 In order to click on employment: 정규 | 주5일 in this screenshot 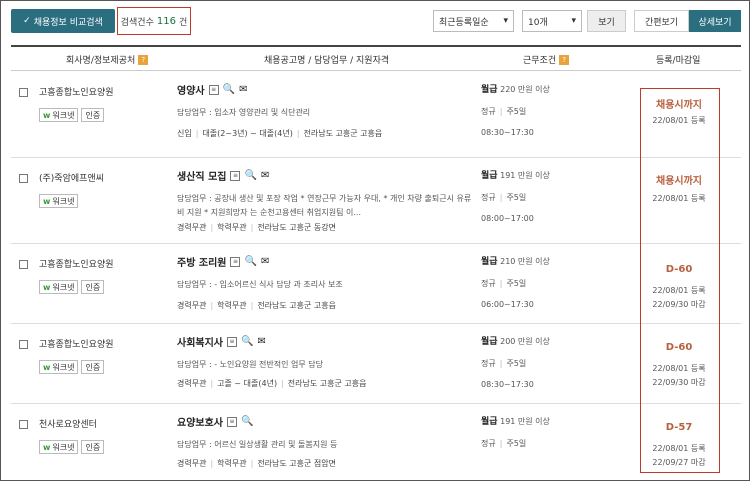, I will do `click(504, 197)`.